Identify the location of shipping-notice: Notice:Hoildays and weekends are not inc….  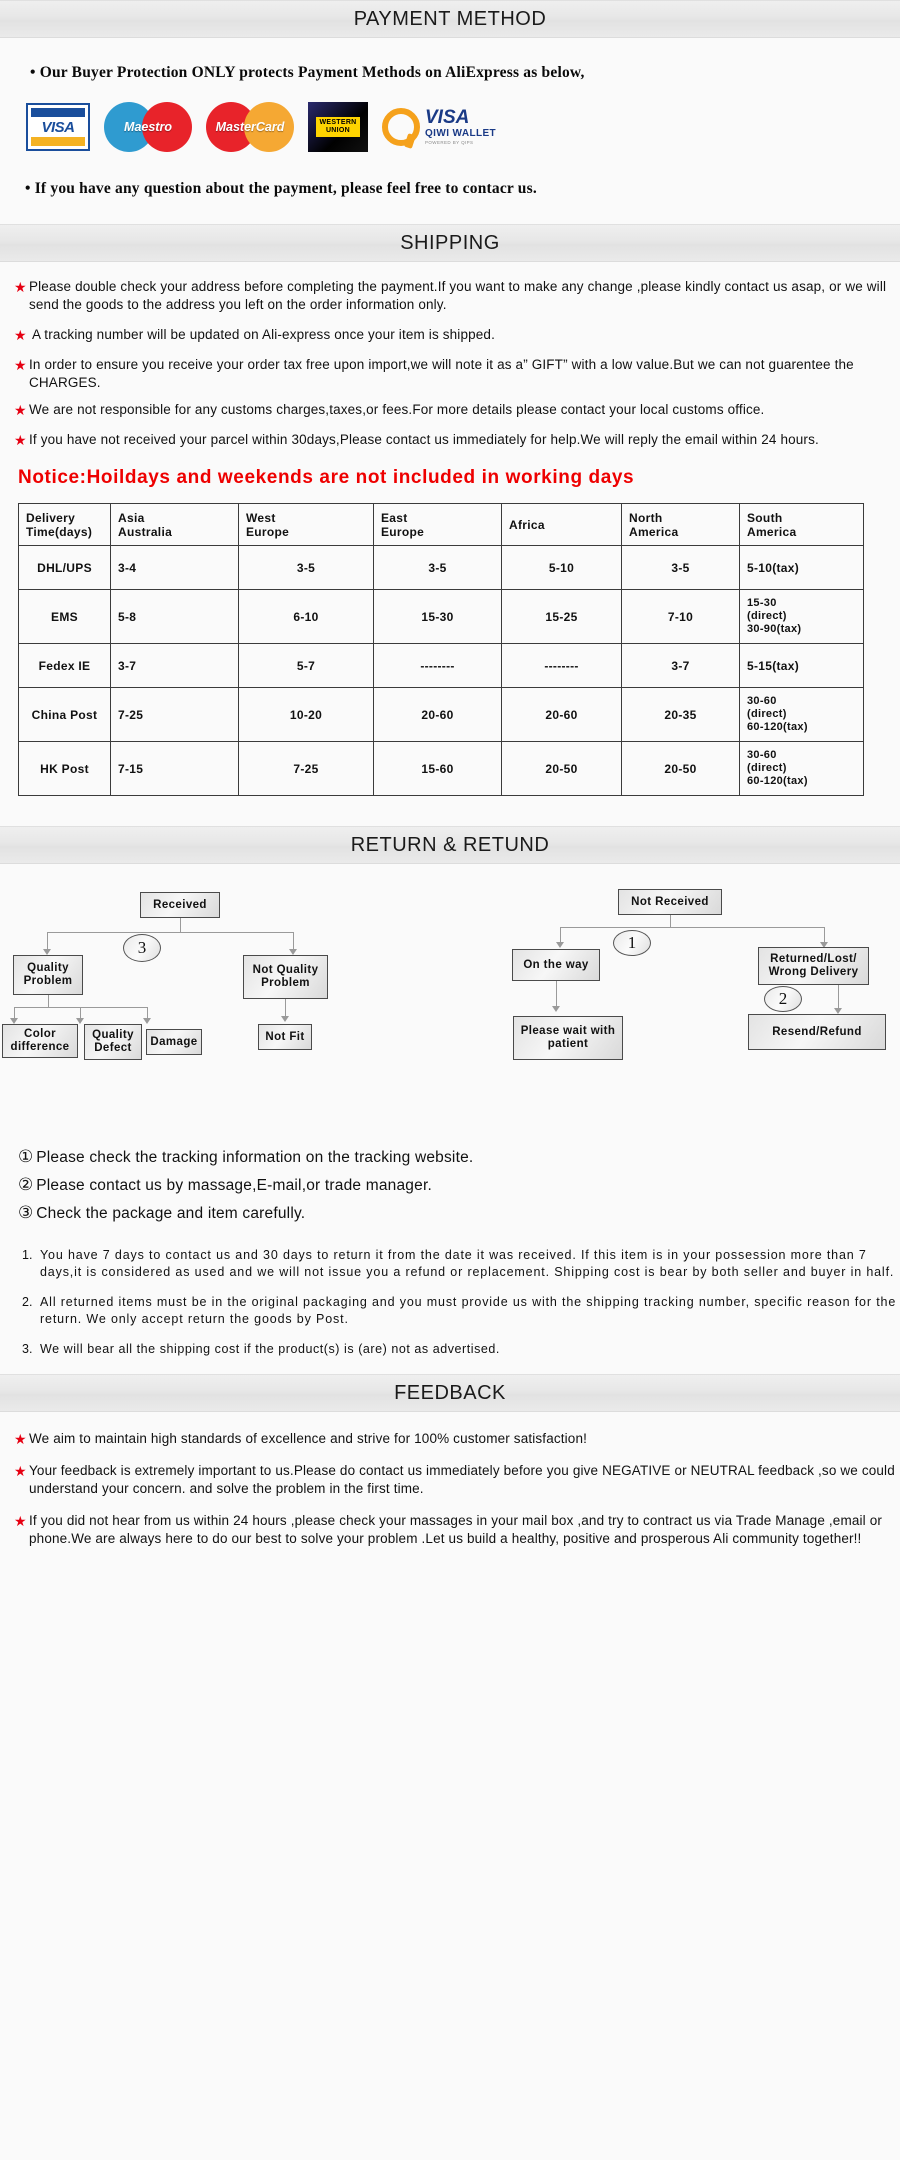
(326, 477).